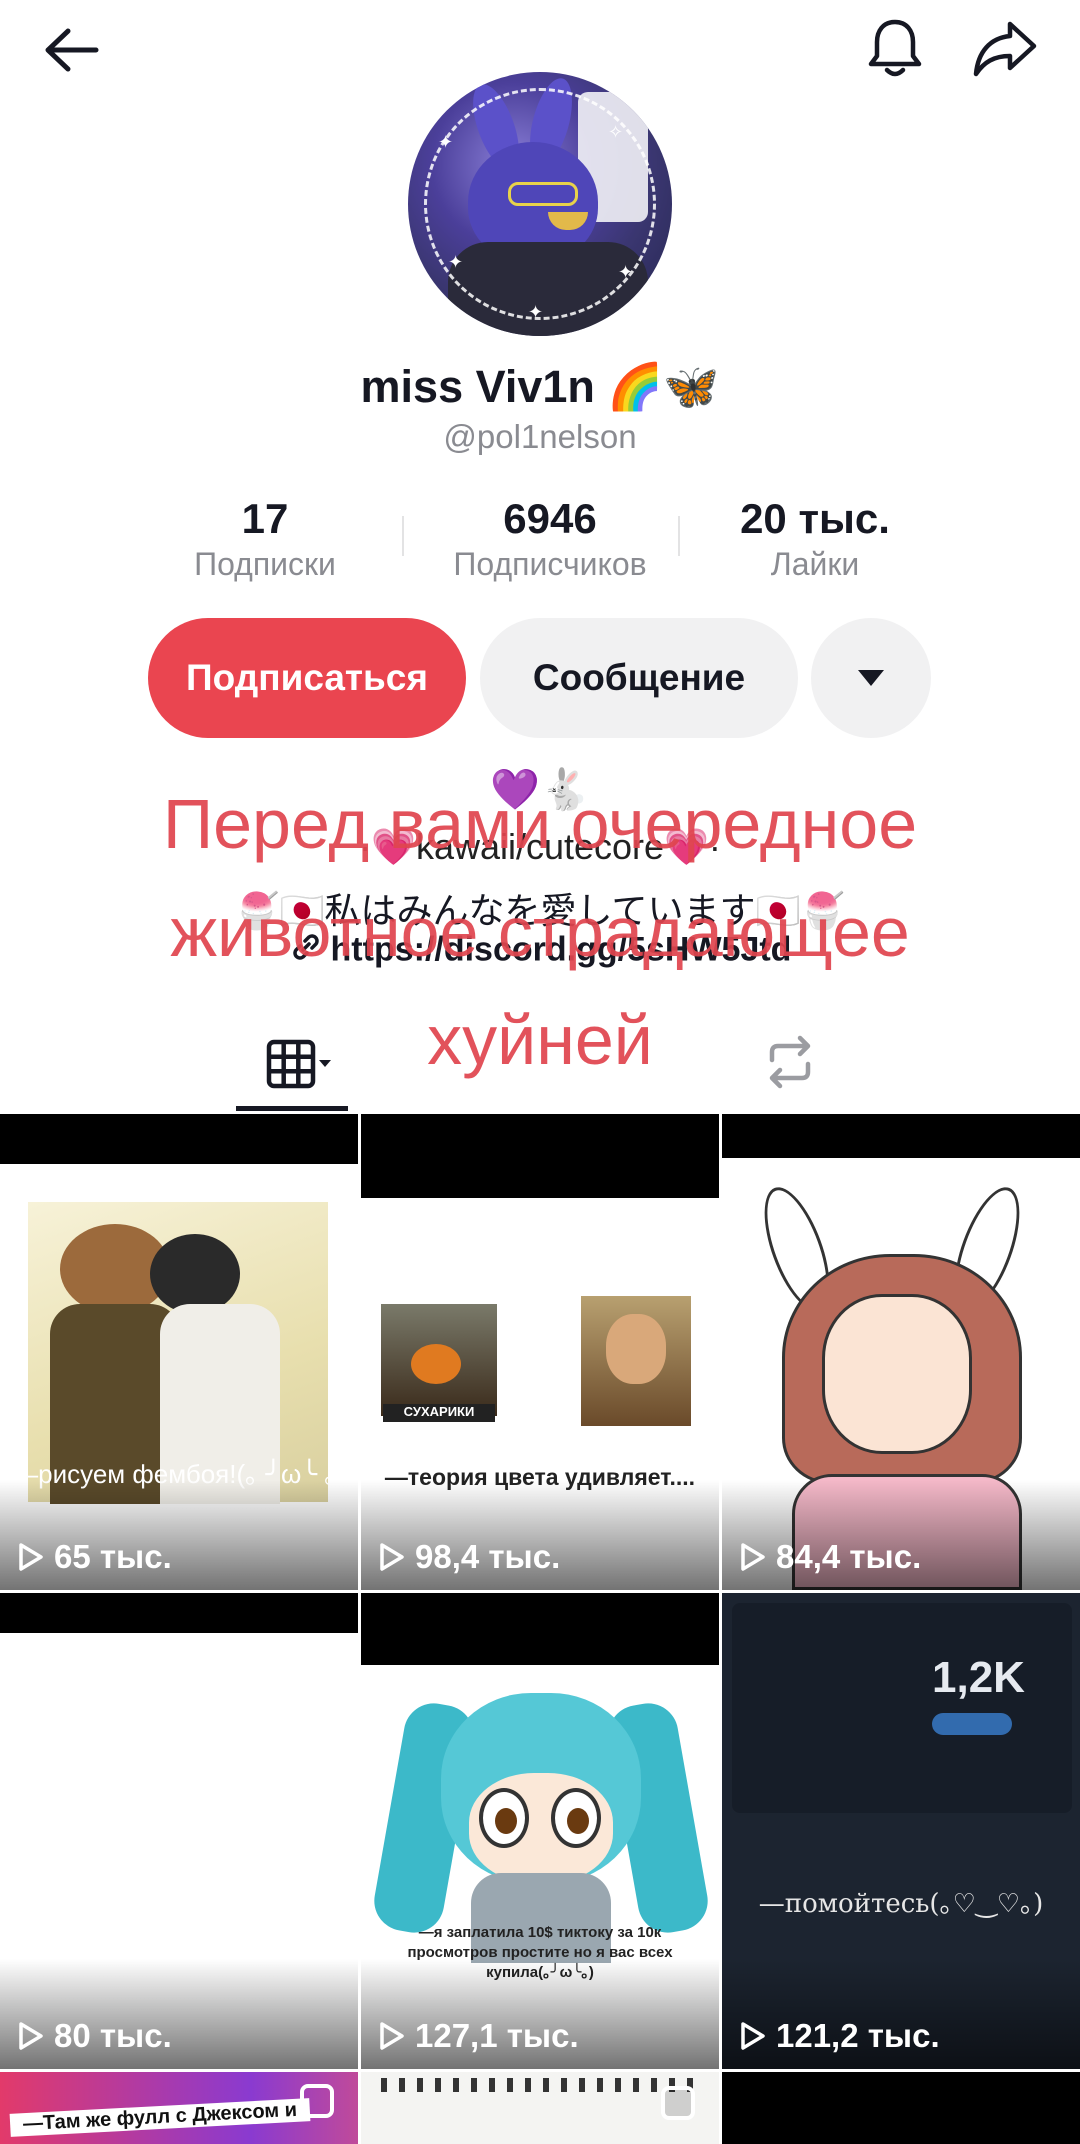  I want to click on tab-reposts, so click(790, 1062).